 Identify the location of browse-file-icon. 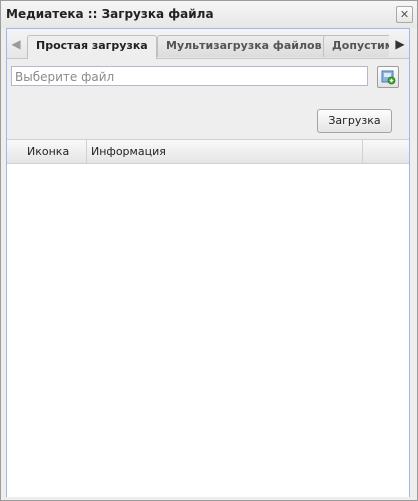
(388, 77).